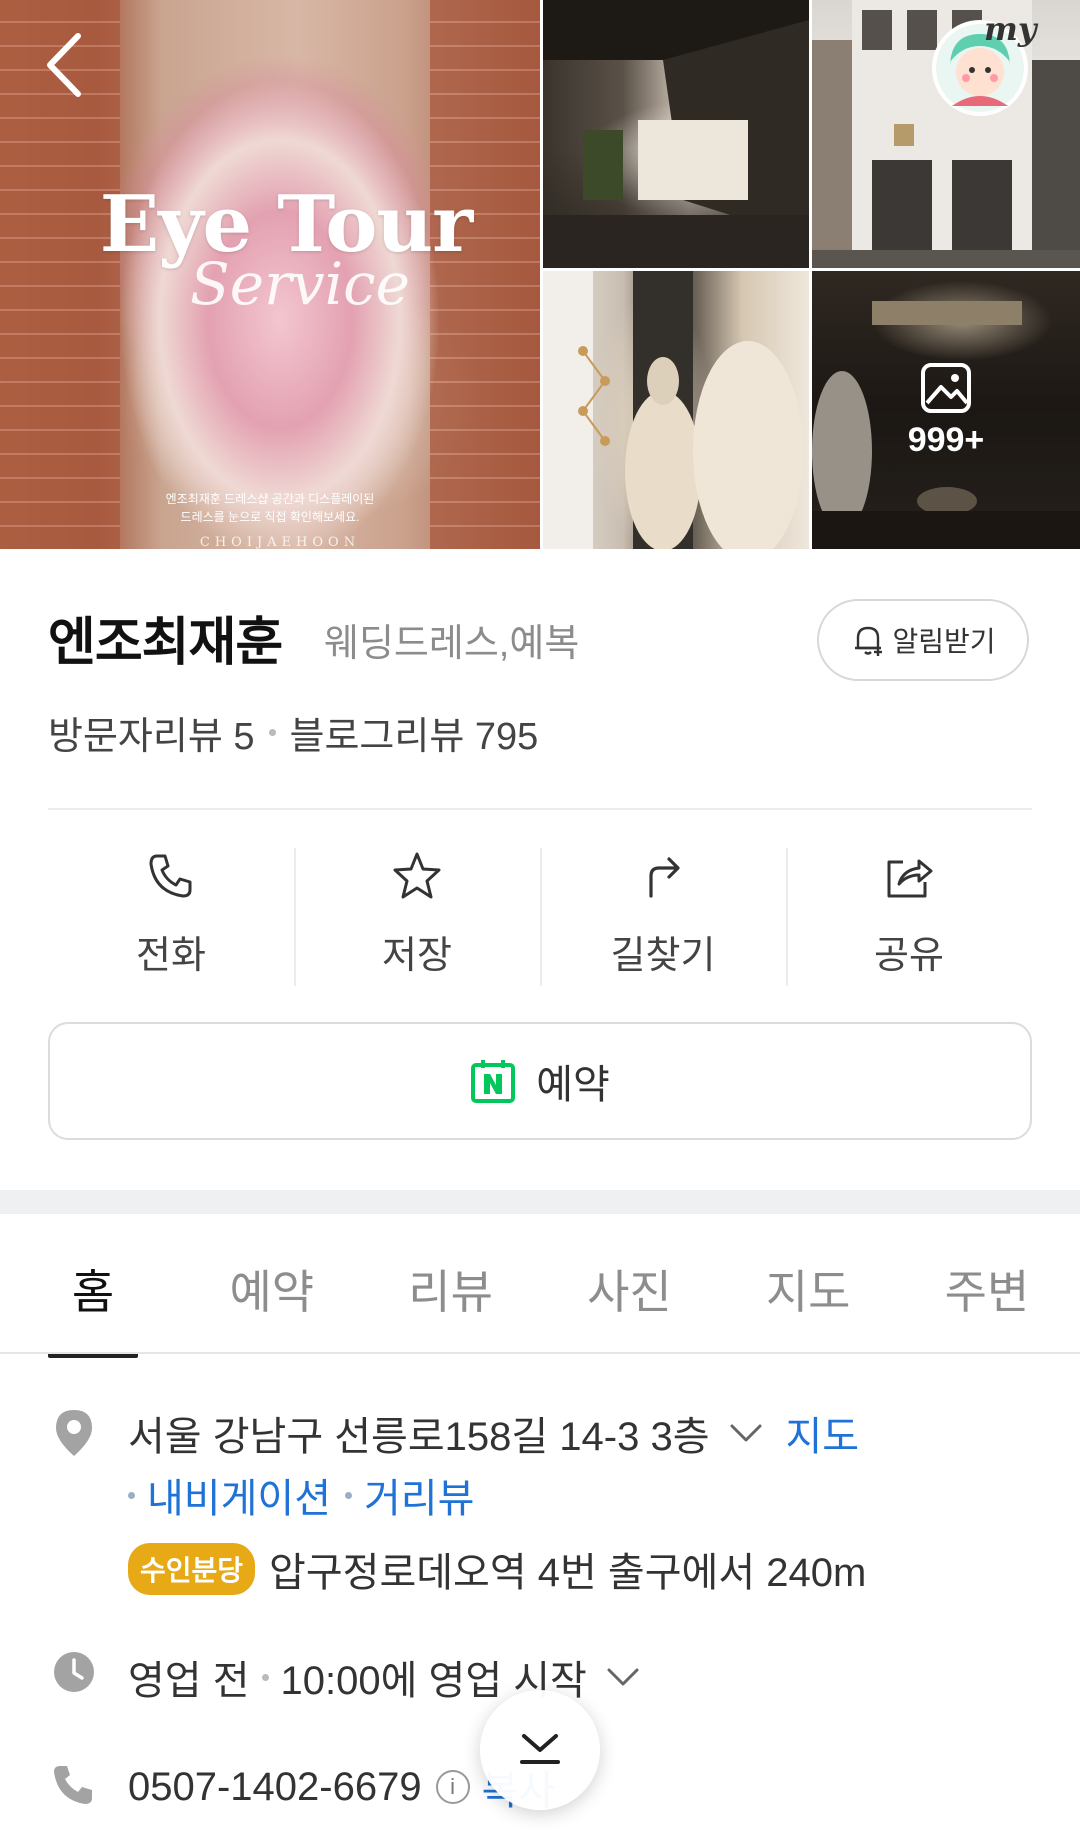 The width and height of the screenshot is (1080, 1834). What do you see at coordinates (493, 1081) in the screenshot?
I see `naver-calendar-icon` at bounding box center [493, 1081].